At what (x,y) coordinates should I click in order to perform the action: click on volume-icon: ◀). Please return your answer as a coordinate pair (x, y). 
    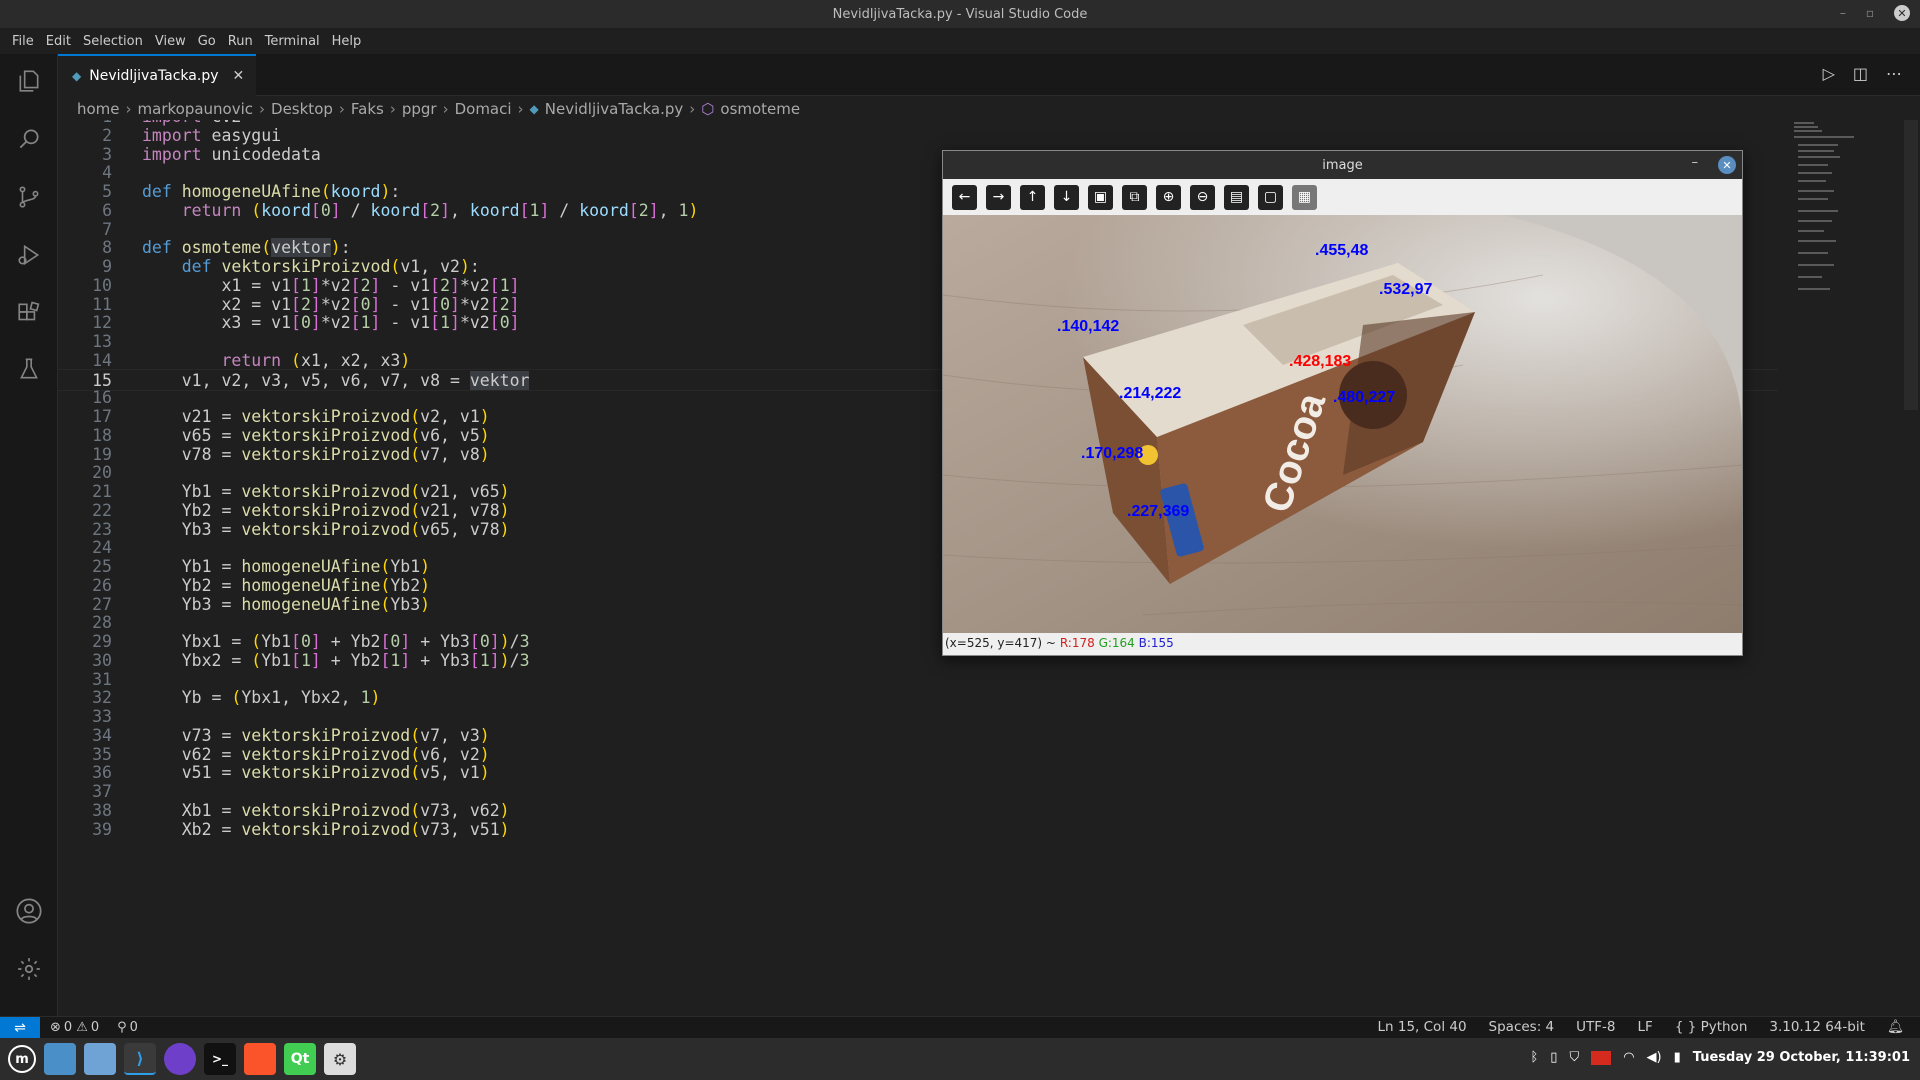
    Looking at the image, I should click on (1654, 1057).